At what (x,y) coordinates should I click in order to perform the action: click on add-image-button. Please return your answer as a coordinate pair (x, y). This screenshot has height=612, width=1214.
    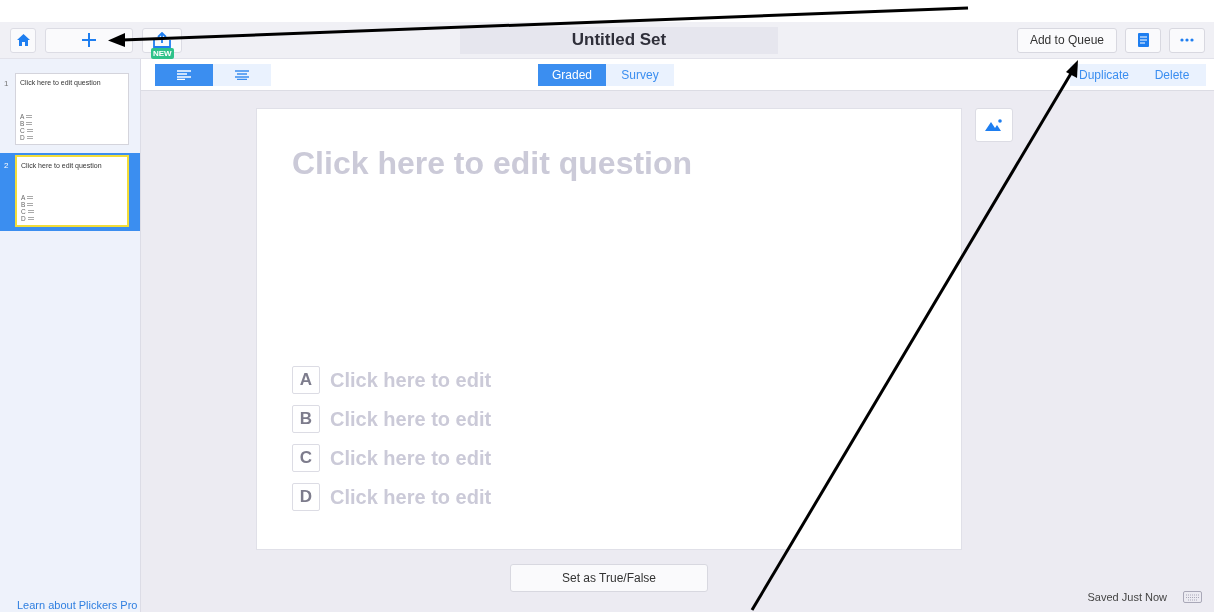
    Looking at the image, I should click on (994, 125).